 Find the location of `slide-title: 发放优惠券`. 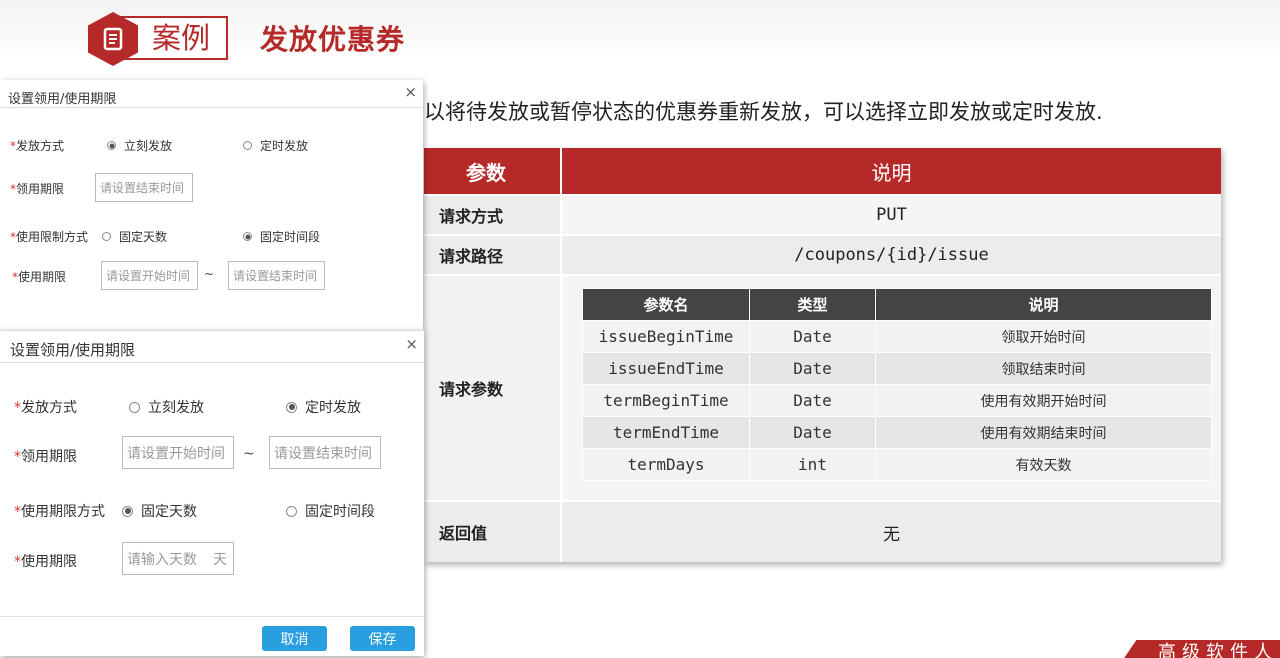

slide-title: 发放优惠券 is located at coordinates (333, 39).